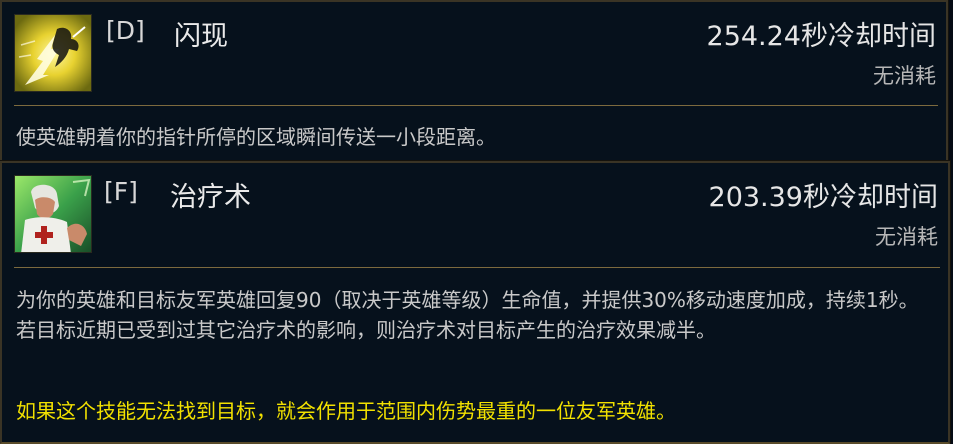 The image size is (953, 444). What do you see at coordinates (823, 197) in the screenshot?
I see `spell-cooldown: 203.39秒冷却时间` at bounding box center [823, 197].